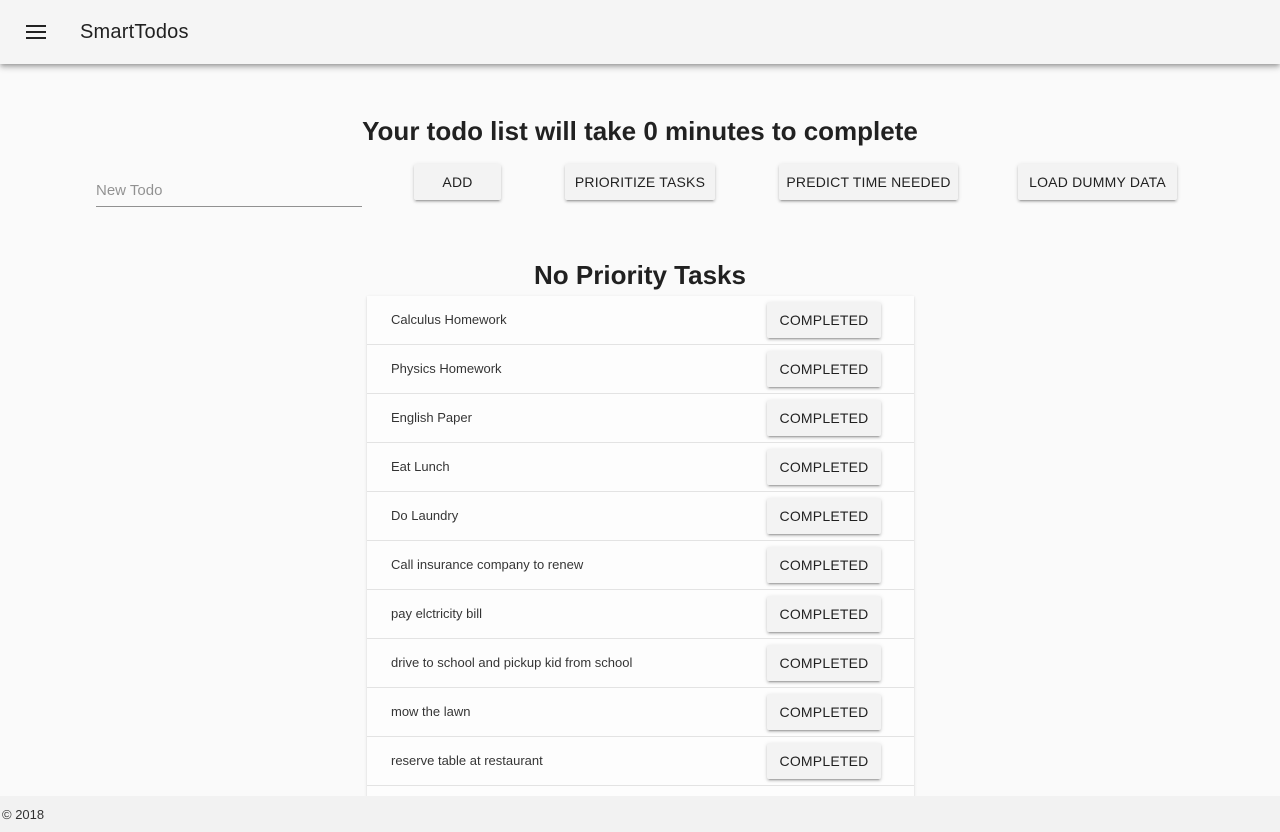 The width and height of the screenshot is (1280, 832). I want to click on task-label: mow the lawn, so click(431, 711).